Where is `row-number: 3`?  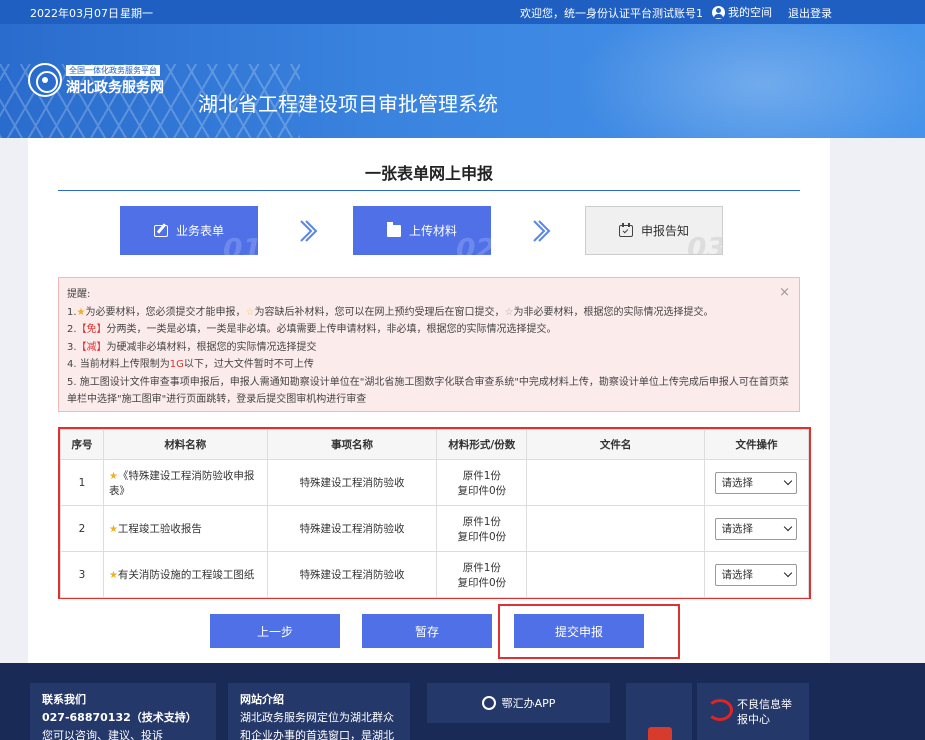 row-number: 3 is located at coordinates (82, 574).